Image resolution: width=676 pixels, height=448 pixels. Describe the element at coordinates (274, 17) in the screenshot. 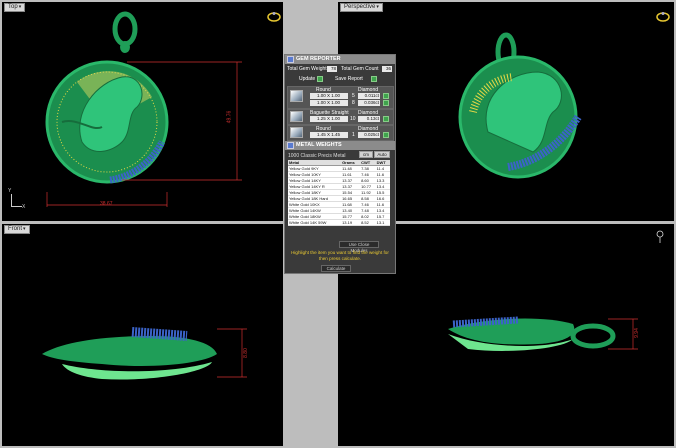

I see `render-ring-icon` at that location.